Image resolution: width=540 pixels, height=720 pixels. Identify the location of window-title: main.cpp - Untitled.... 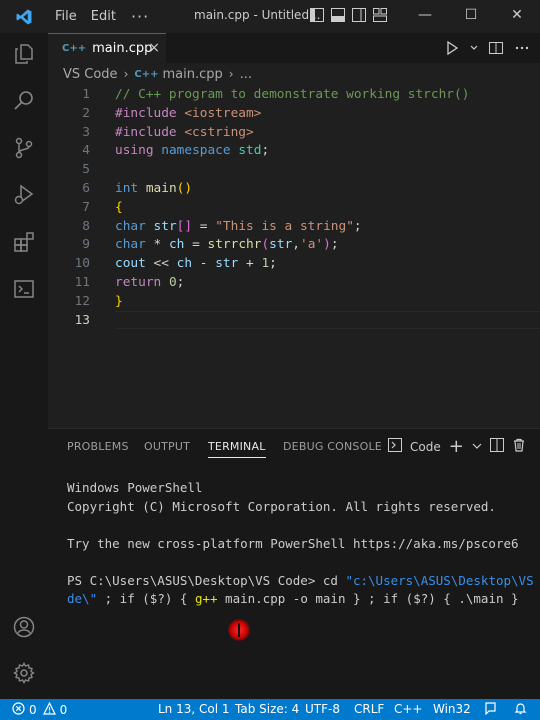
(257, 15).